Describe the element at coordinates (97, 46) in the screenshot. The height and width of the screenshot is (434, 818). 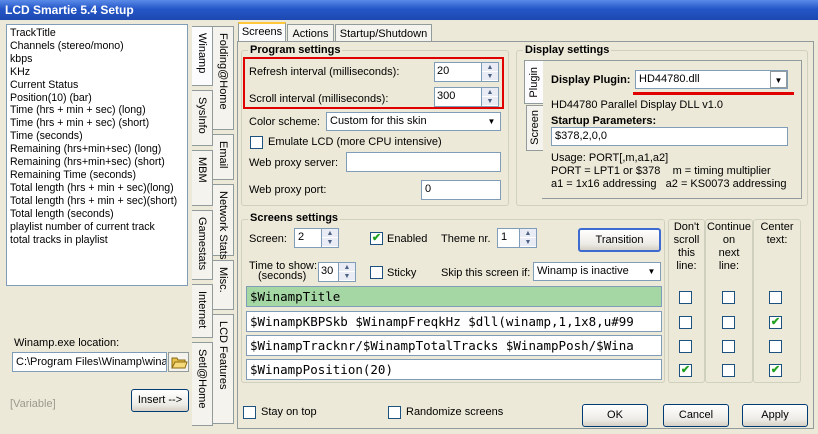
I see `list-item: Channels (stereo/mono)` at that location.